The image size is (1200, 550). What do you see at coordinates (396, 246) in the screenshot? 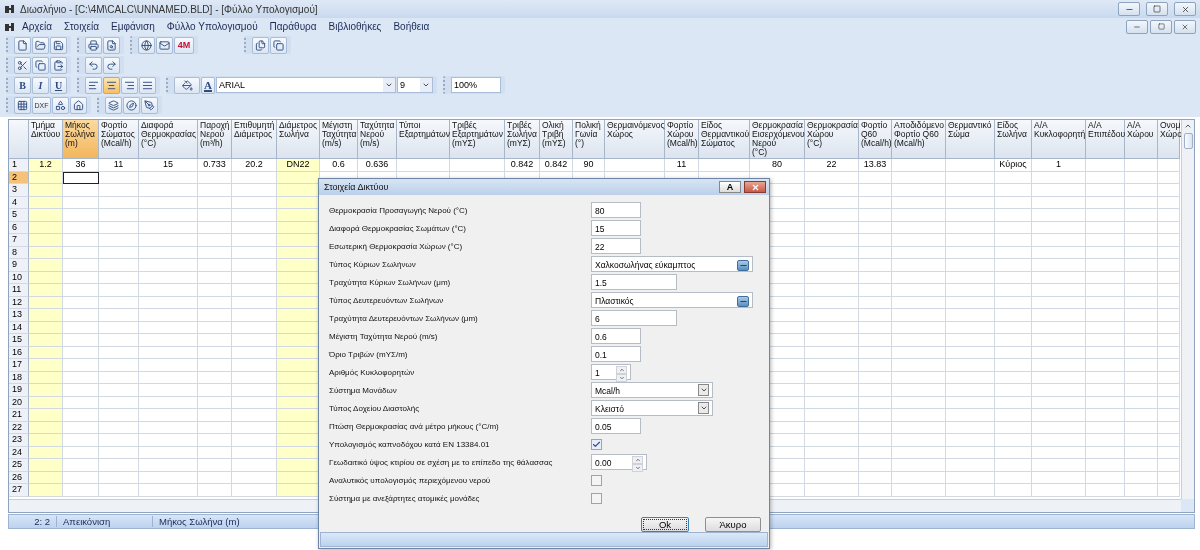
I see `field-label: Εσωτερική Θερμοκρασία Χώρων (°C)` at bounding box center [396, 246].